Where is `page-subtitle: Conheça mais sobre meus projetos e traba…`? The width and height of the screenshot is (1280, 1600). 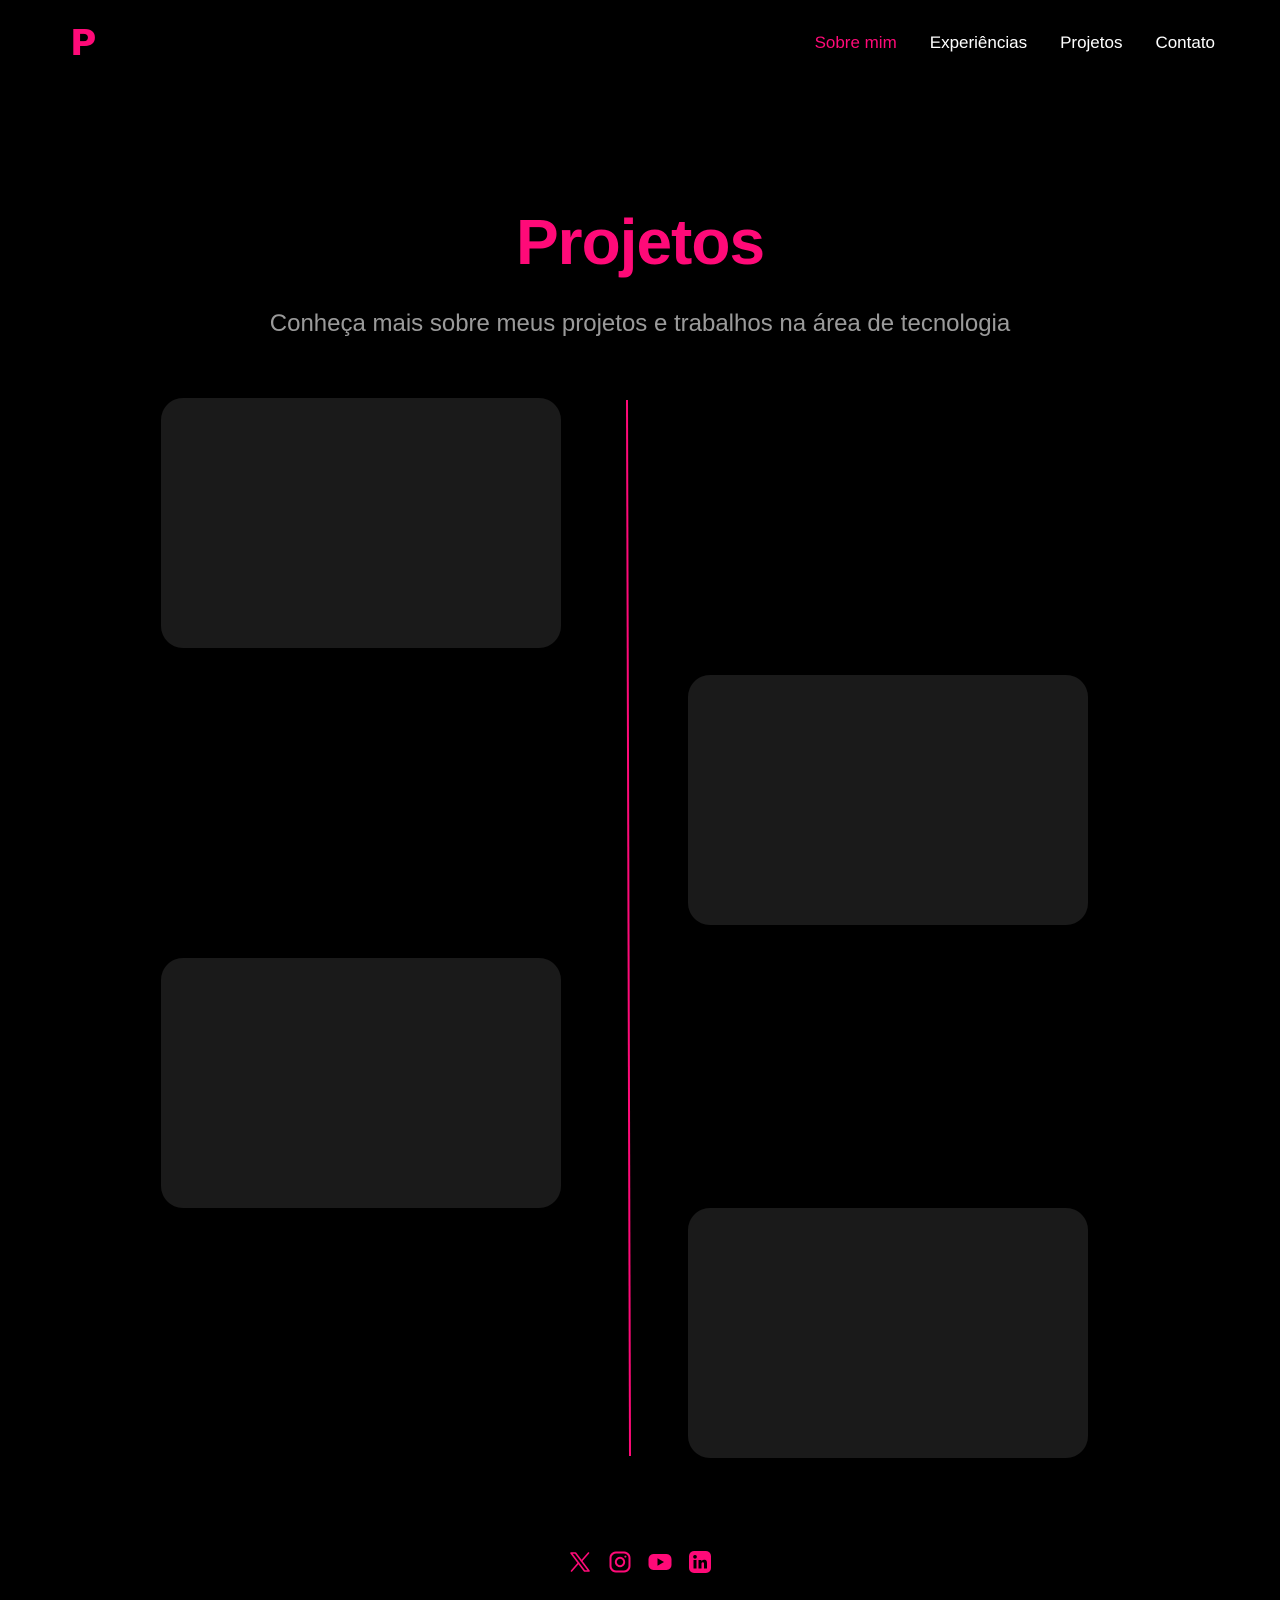
page-subtitle: Conheça mais sobre meus projetos e traba… is located at coordinates (640, 323).